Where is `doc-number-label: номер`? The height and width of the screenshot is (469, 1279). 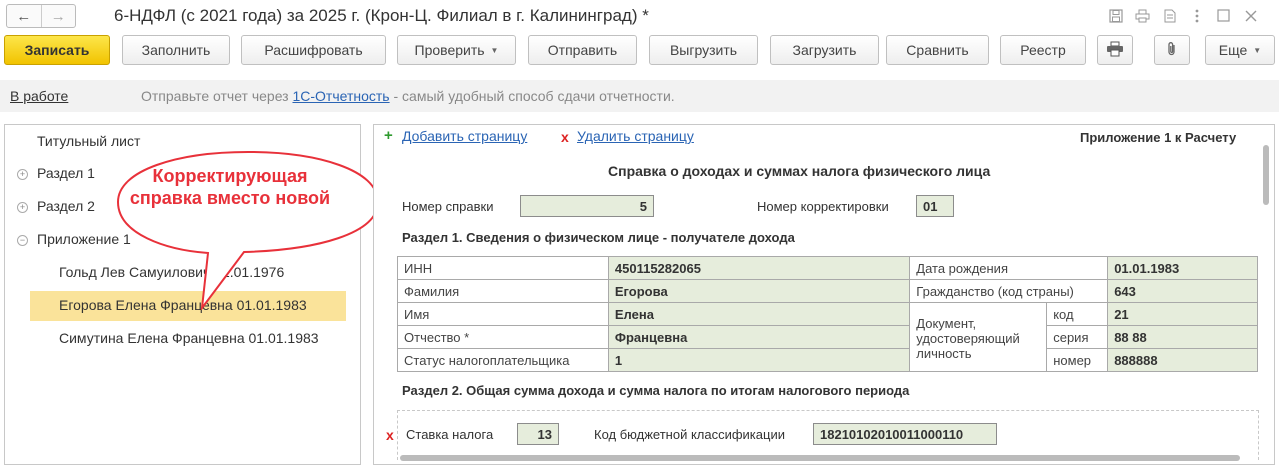
doc-number-label: номер is located at coordinates (1077, 360).